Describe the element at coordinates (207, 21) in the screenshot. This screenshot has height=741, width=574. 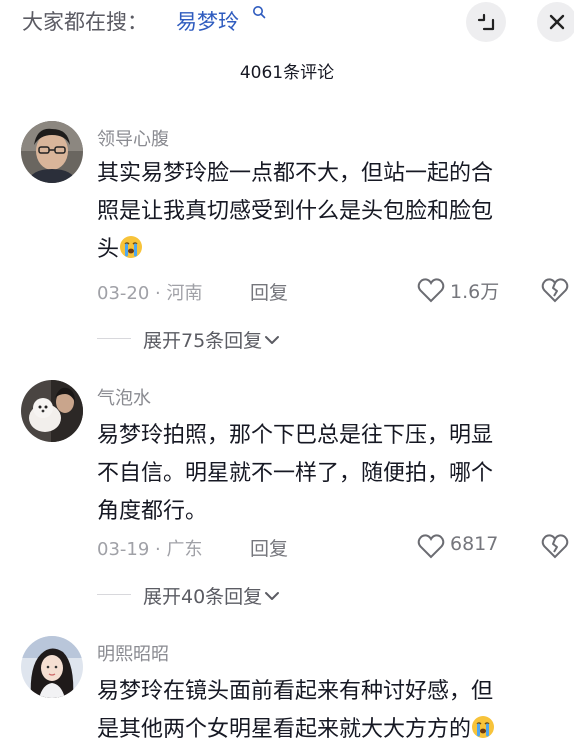
I see `search-query-link: 易梦玲` at that location.